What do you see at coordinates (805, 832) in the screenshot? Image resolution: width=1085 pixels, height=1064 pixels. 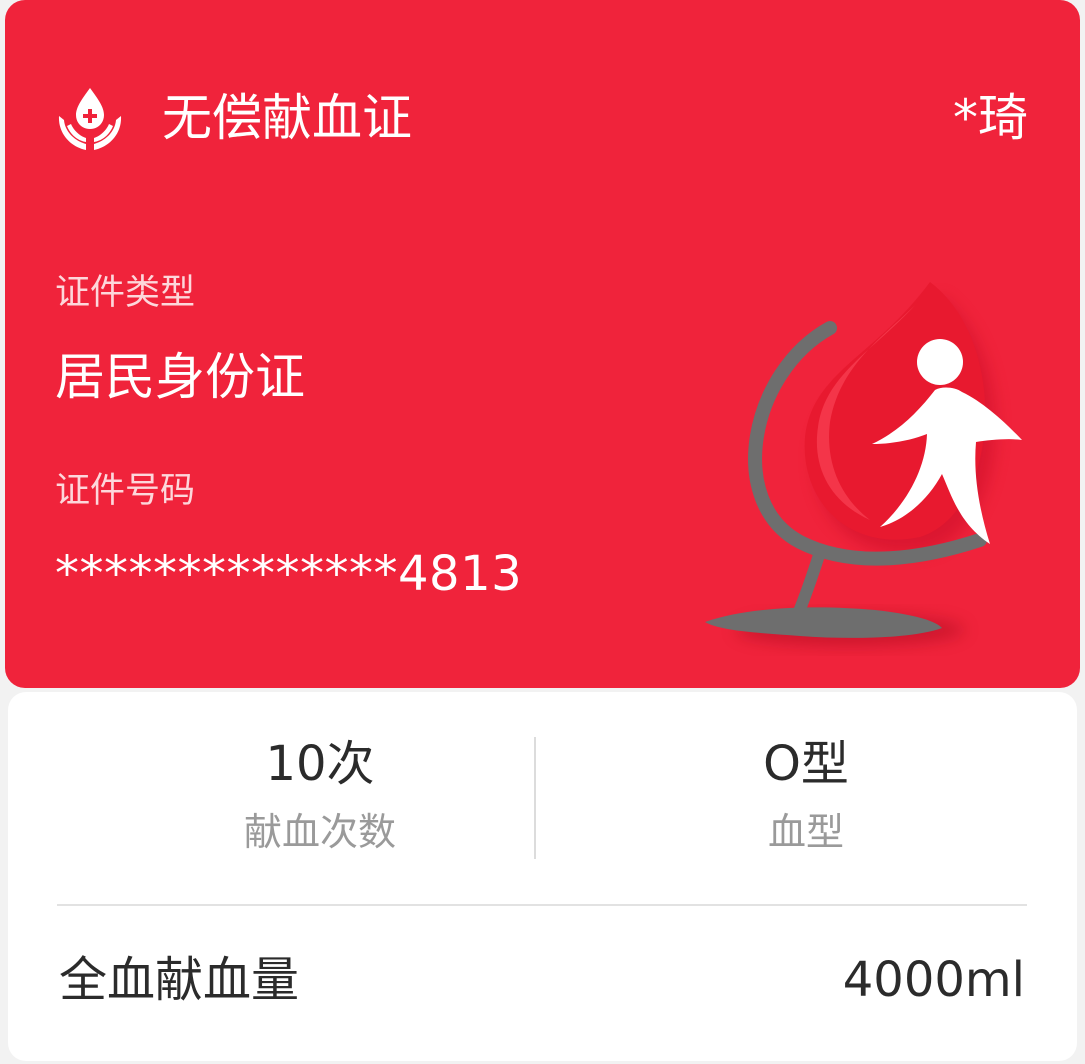 I see `blood-type-label: 血型` at bounding box center [805, 832].